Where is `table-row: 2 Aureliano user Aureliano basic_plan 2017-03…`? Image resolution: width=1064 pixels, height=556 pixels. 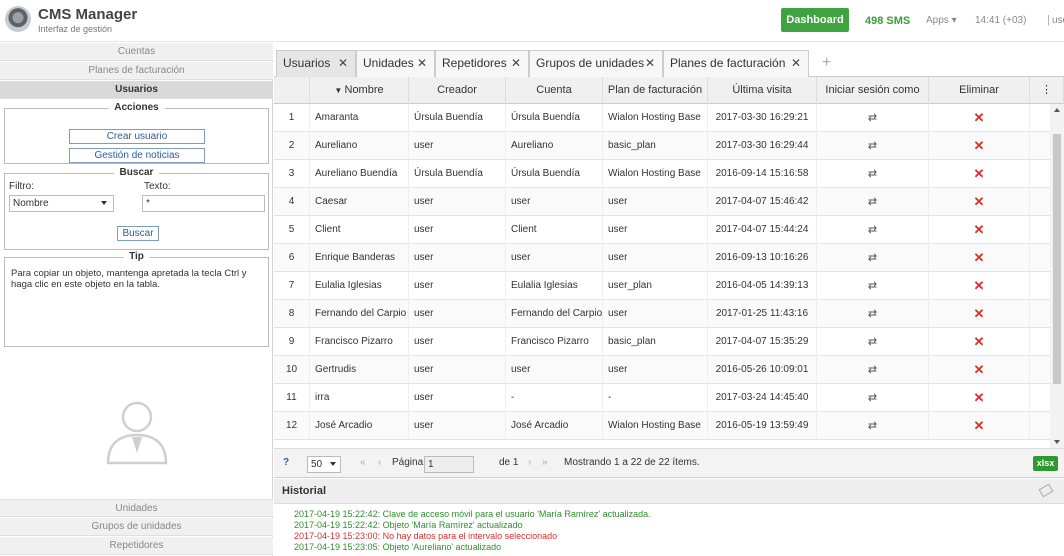 table-row: 2 Aureliano user Aureliano basic_plan 2017-03… is located at coordinates (662, 146).